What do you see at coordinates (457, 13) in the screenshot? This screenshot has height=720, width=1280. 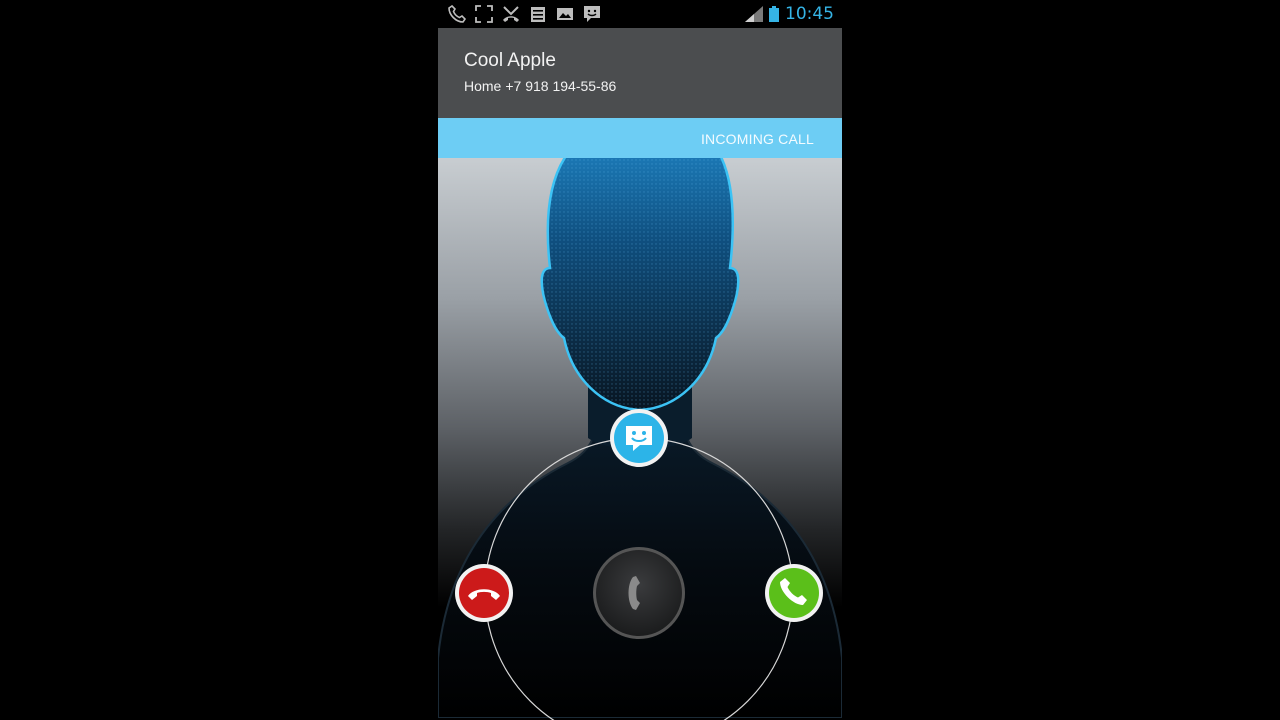 I see `phone-icon` at bounding box center [457, 13].